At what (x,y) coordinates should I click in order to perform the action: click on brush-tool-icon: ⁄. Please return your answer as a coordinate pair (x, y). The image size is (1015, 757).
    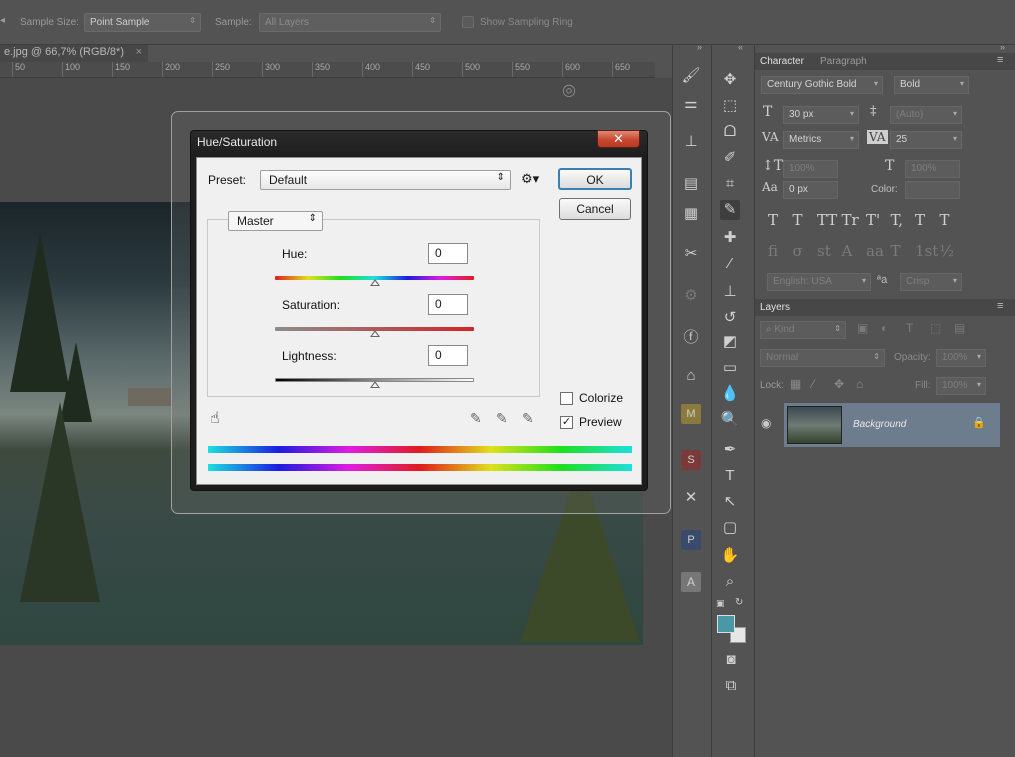
    Looking at the image, I should click on (730, 264).